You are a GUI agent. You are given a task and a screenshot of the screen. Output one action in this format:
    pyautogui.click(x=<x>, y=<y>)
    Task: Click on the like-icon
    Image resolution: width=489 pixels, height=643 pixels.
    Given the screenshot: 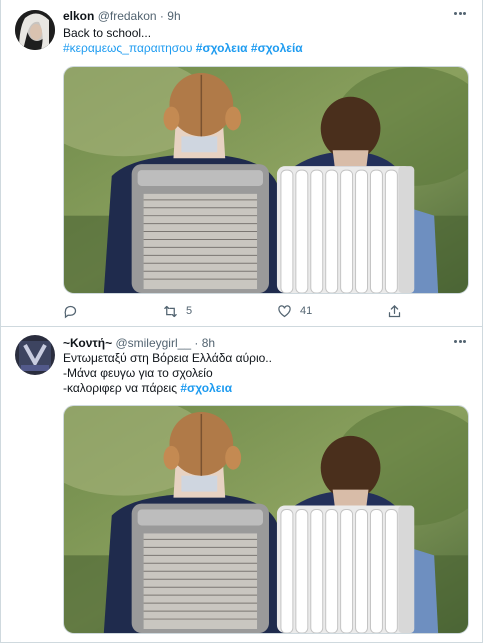 What is the action you would take?
    pyautogui.click(x=284, y=310)
    